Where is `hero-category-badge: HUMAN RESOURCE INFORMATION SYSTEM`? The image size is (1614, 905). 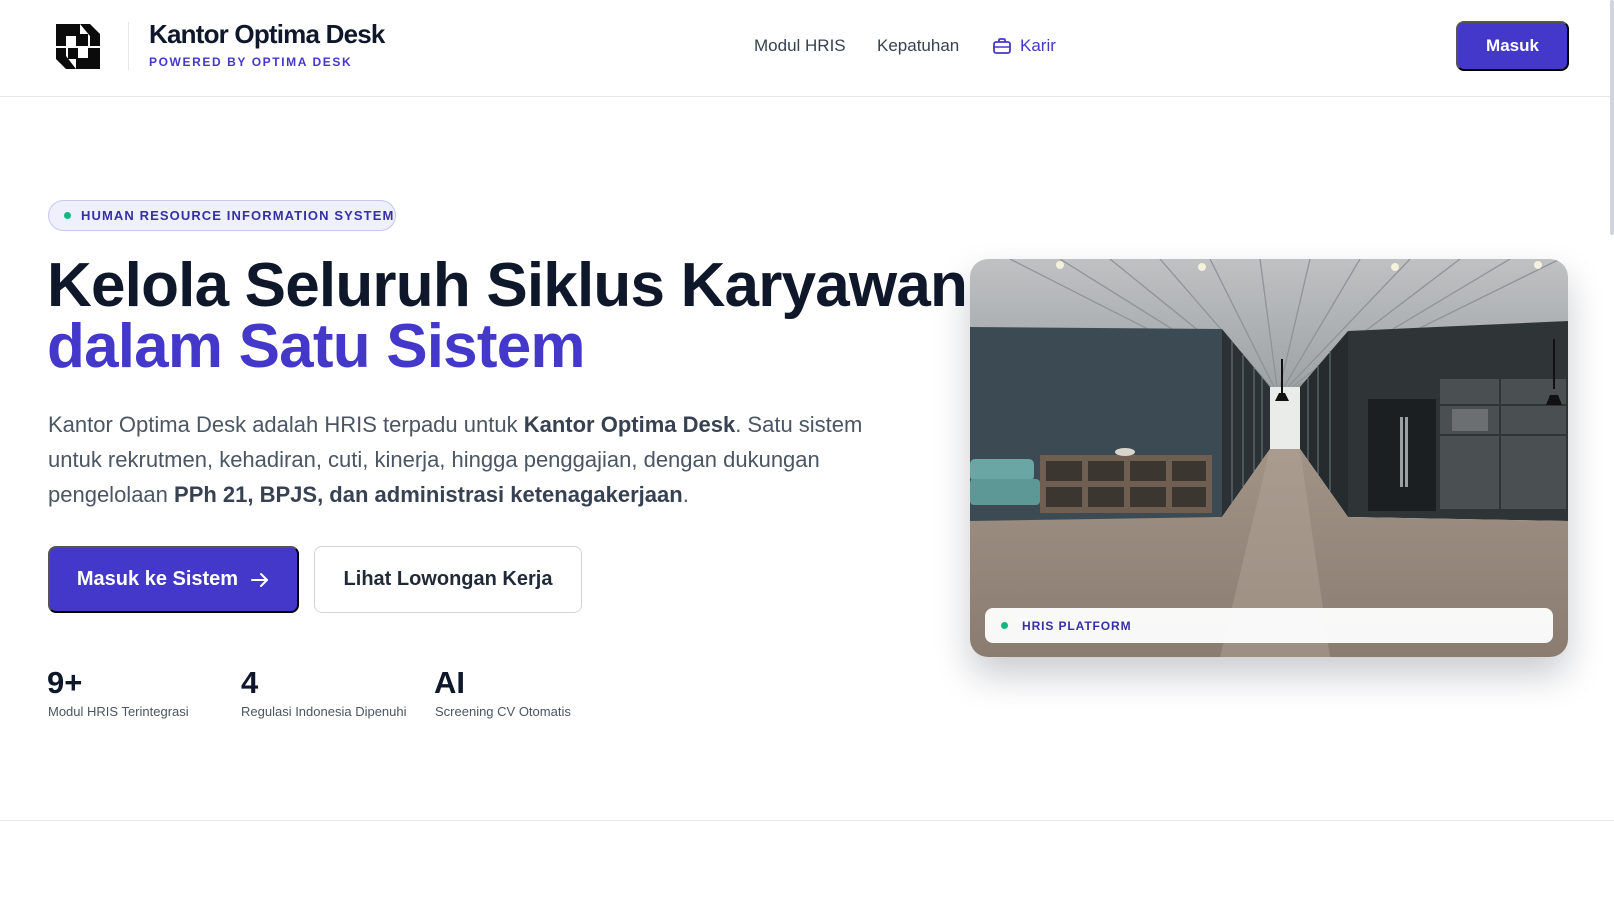
hero-category-badge: HUMAN RESOURCE INFORMATION SYSTEM is located at coordinates (222, 215).